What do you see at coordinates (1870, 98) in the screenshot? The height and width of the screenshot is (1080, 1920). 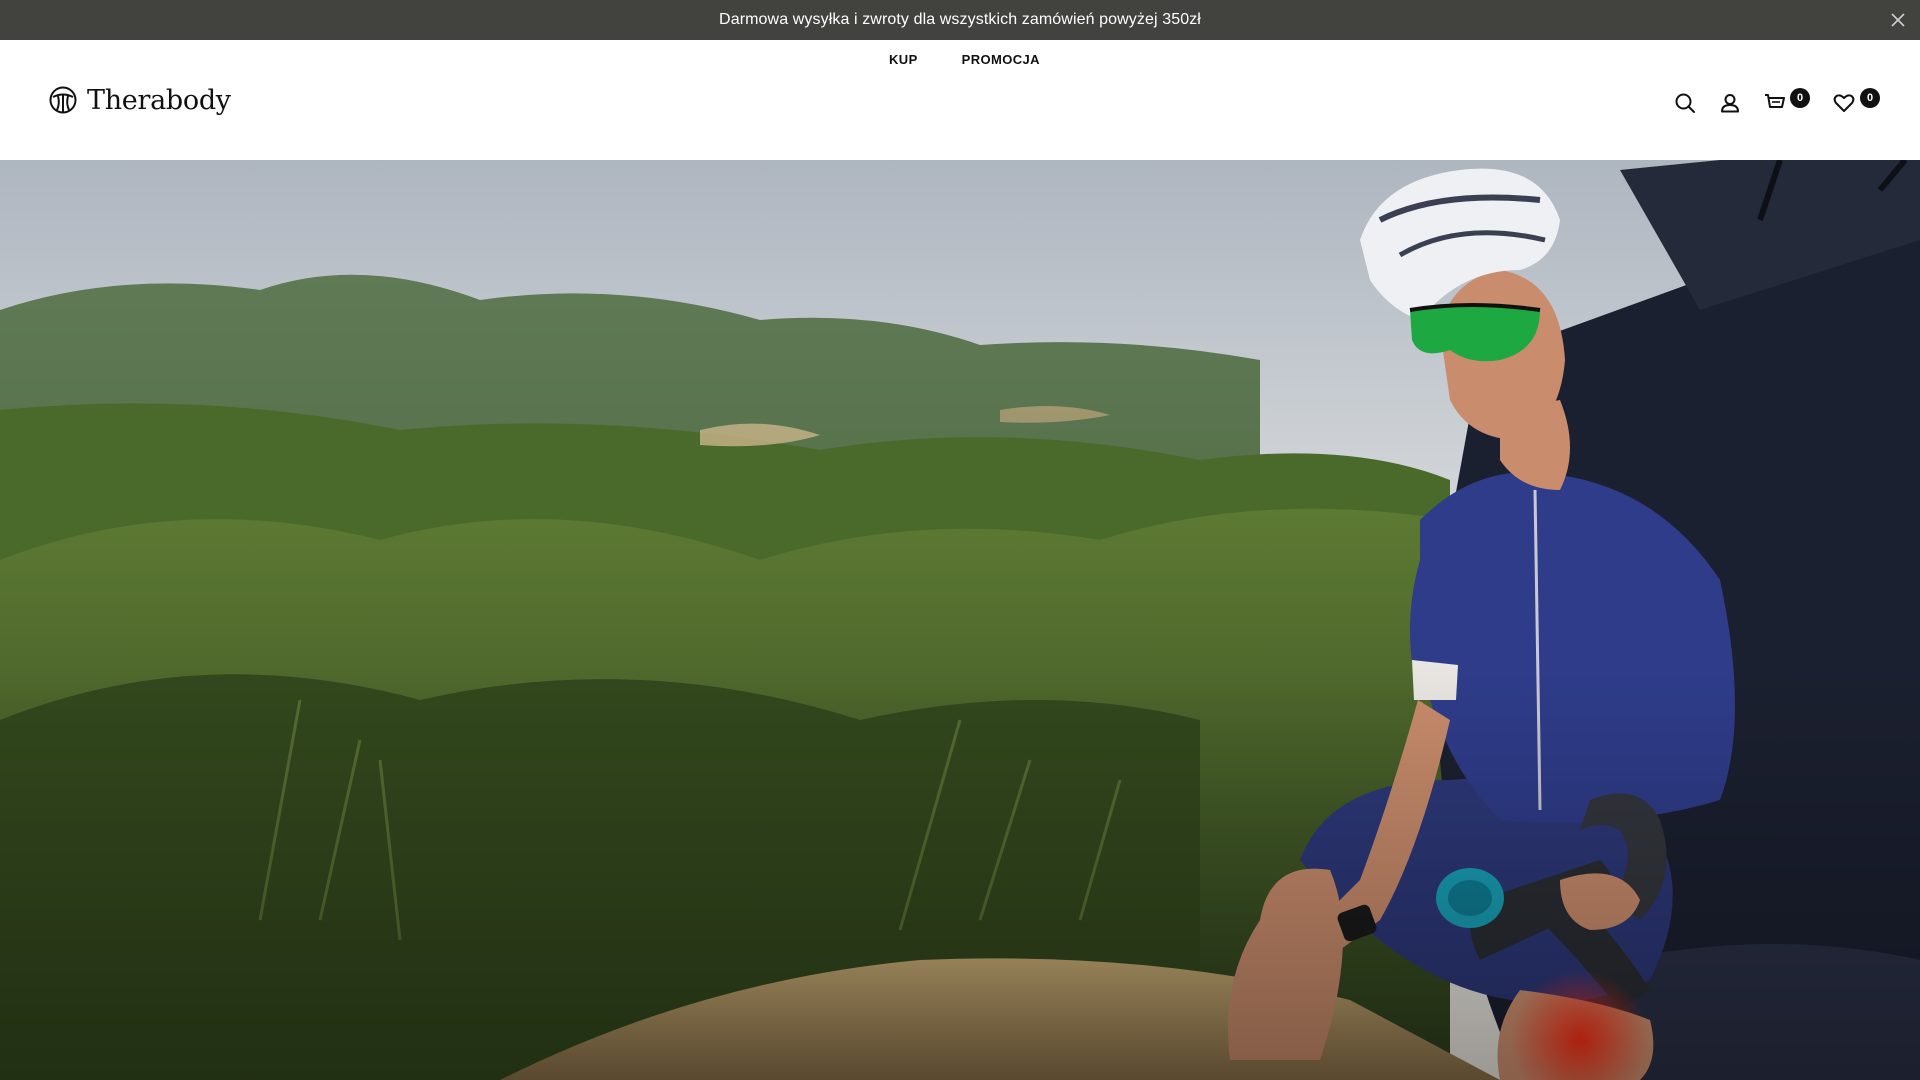 I see `wishlist-count-badge: 0` at bounding box center [1870, 98].